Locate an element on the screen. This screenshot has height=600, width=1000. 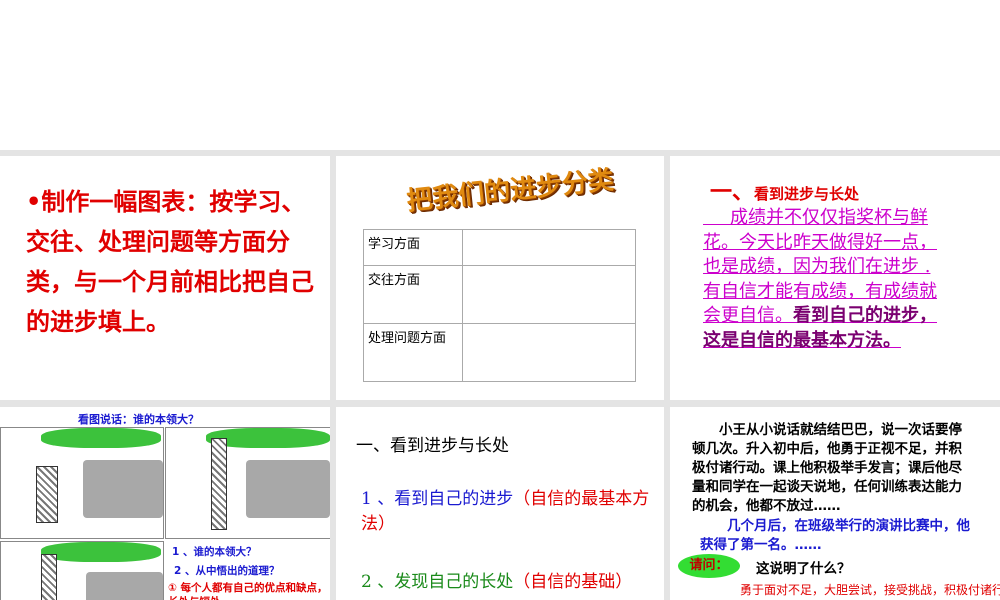
wordart-title: 把我们的进步分类 is located at coordinates (510, 191).